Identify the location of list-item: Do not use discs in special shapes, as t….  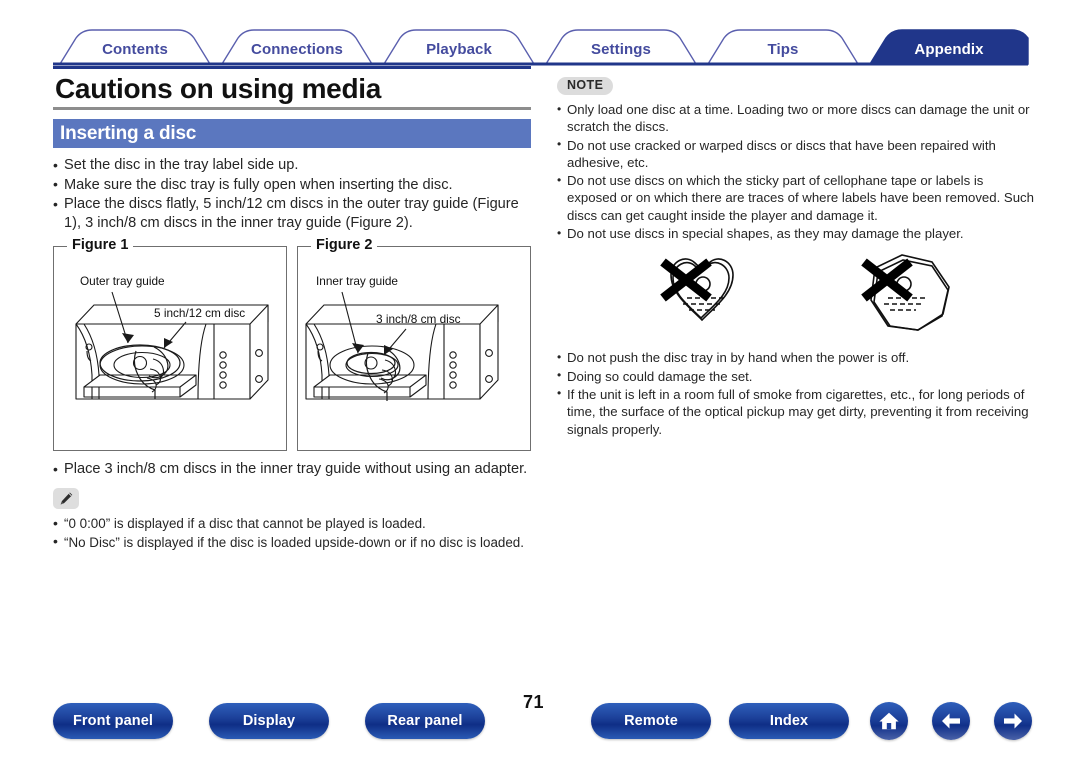
(796, 234).